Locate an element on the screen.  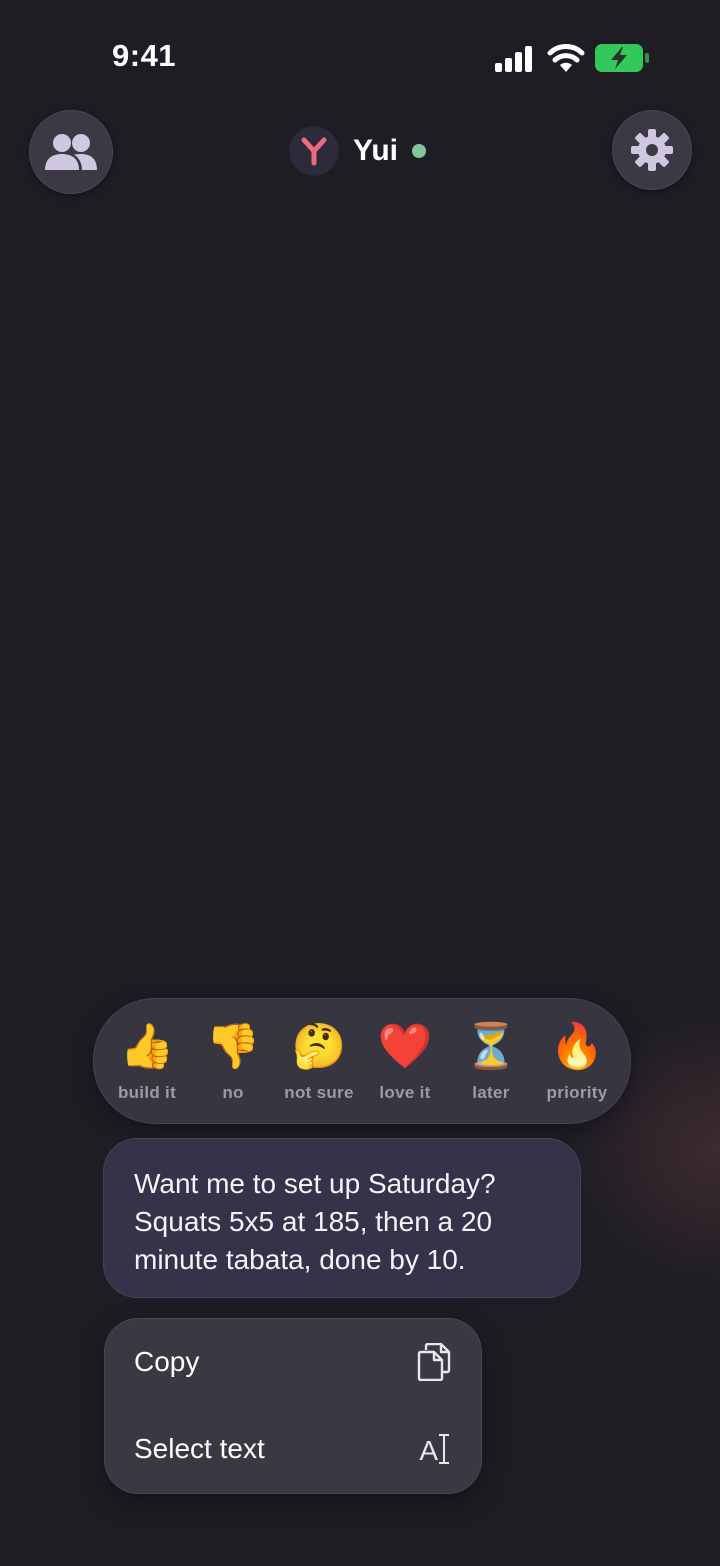
reaction-no: 👎 no is located at coordinates (233, 1061).